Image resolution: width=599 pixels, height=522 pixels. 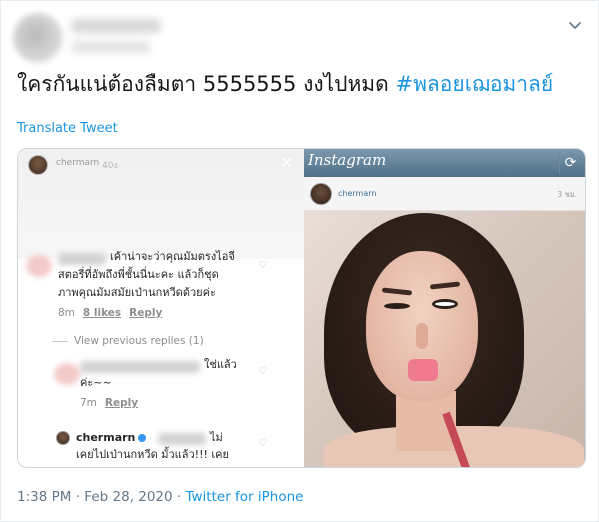 I want to click on comment-line: เค้าน่าจะว่าคุณมัมตรงไอจี, so click(x=172, y=256).